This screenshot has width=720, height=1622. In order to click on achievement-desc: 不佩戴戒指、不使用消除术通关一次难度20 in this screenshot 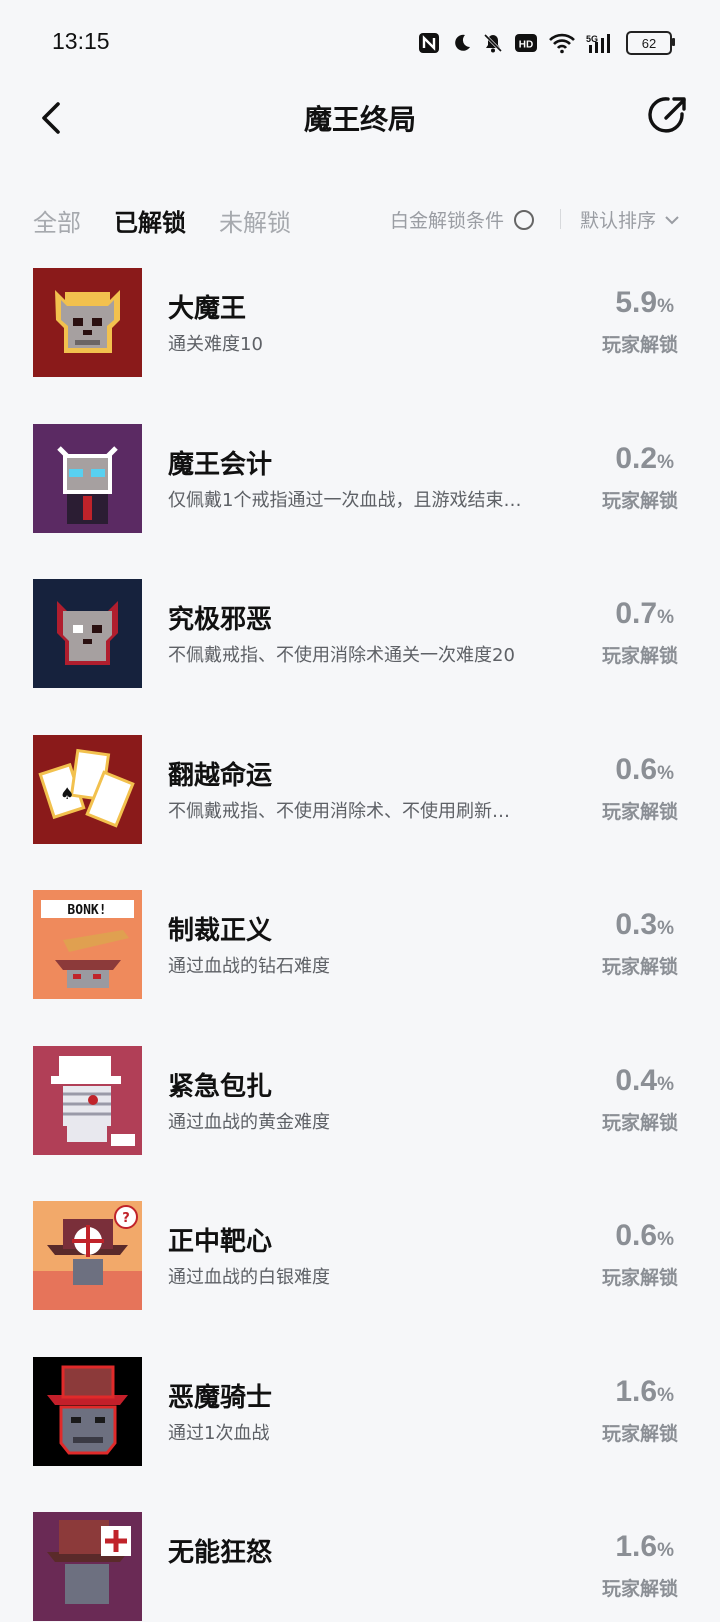, I will do `click(341, 655)`.